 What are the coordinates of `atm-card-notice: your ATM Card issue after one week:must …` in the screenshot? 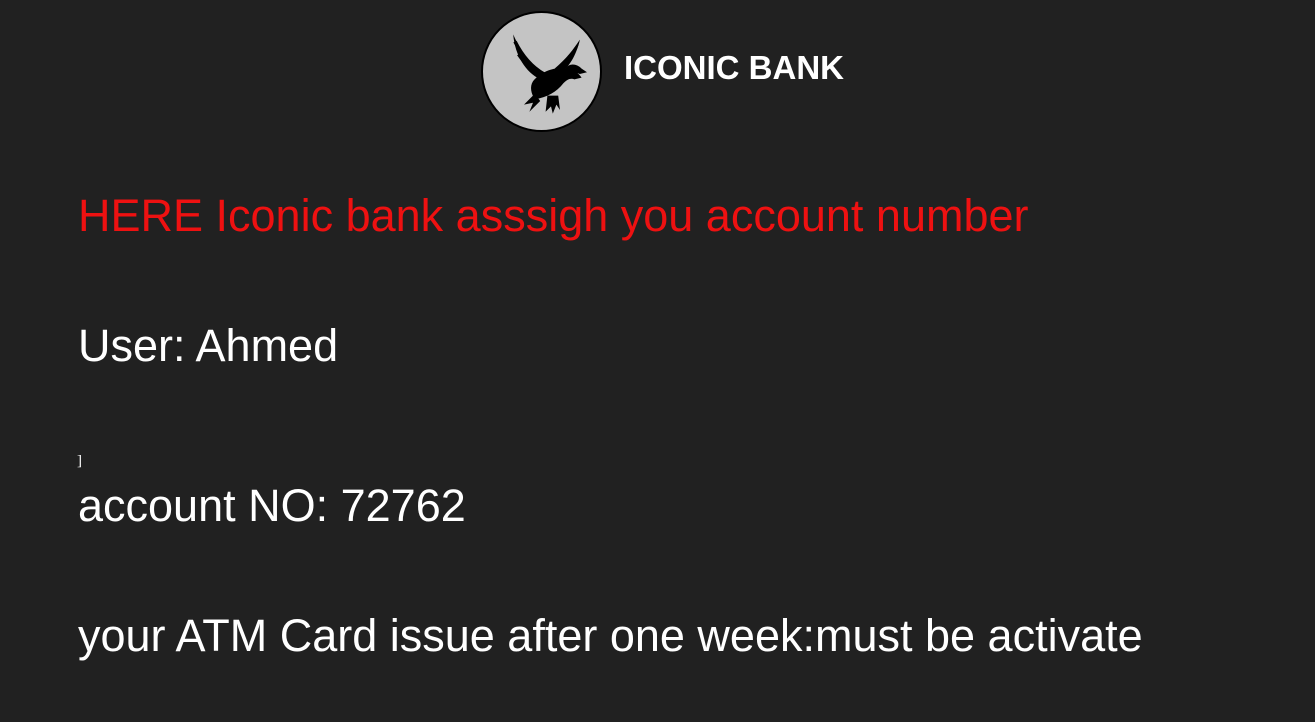 It's located at (610, 635).